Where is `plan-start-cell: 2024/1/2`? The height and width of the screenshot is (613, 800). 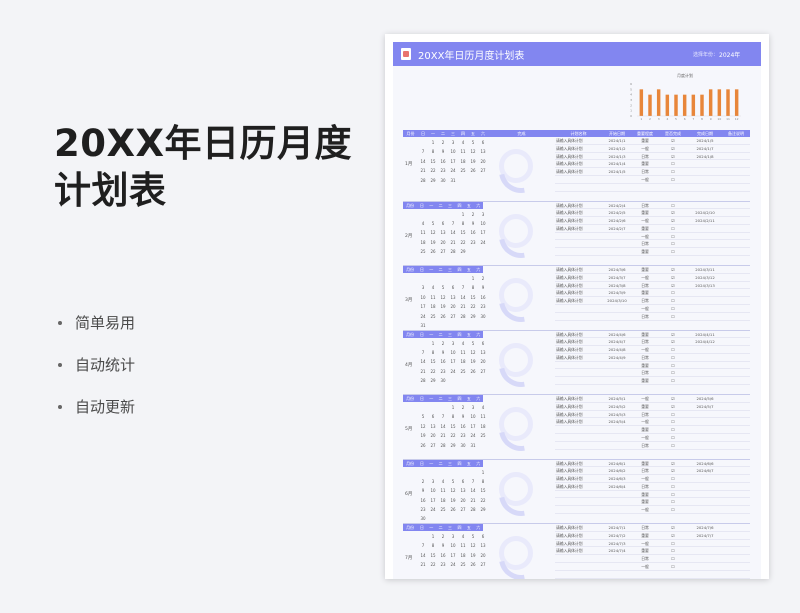 plan-start-cell: 2024/1/2 is located at coordinates (617, 148).